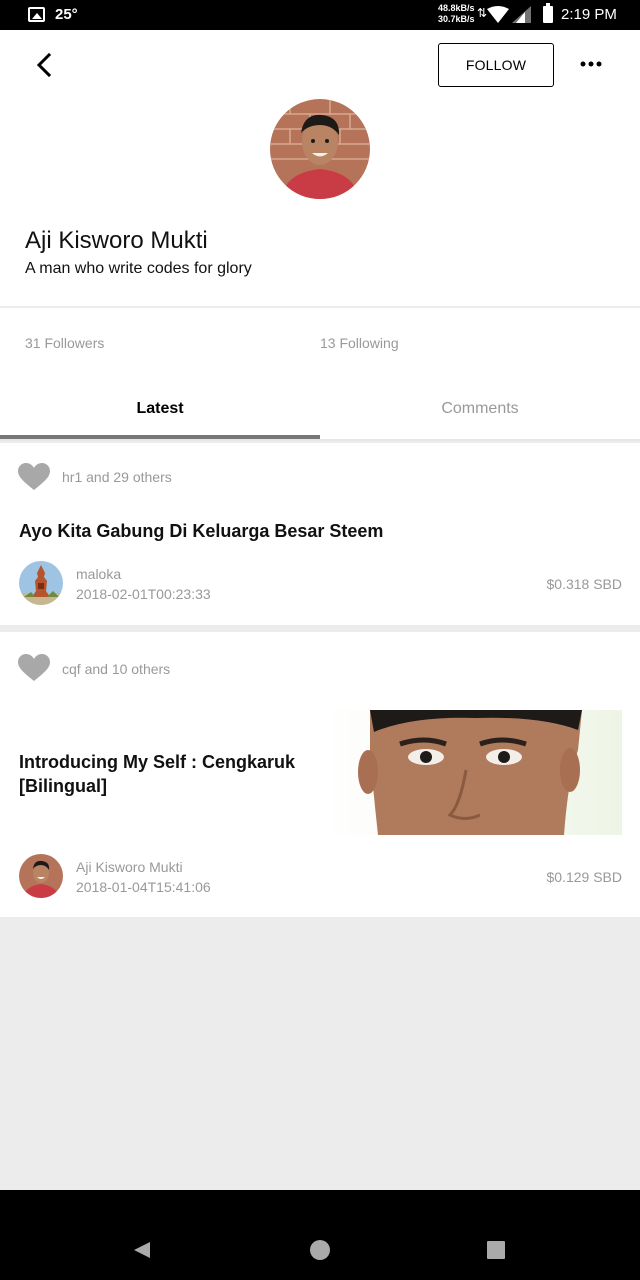 The image size is (640, 1280). Describe the element at coordinates (548, 13) in the screenshot. I see `battery-icon` at that location.